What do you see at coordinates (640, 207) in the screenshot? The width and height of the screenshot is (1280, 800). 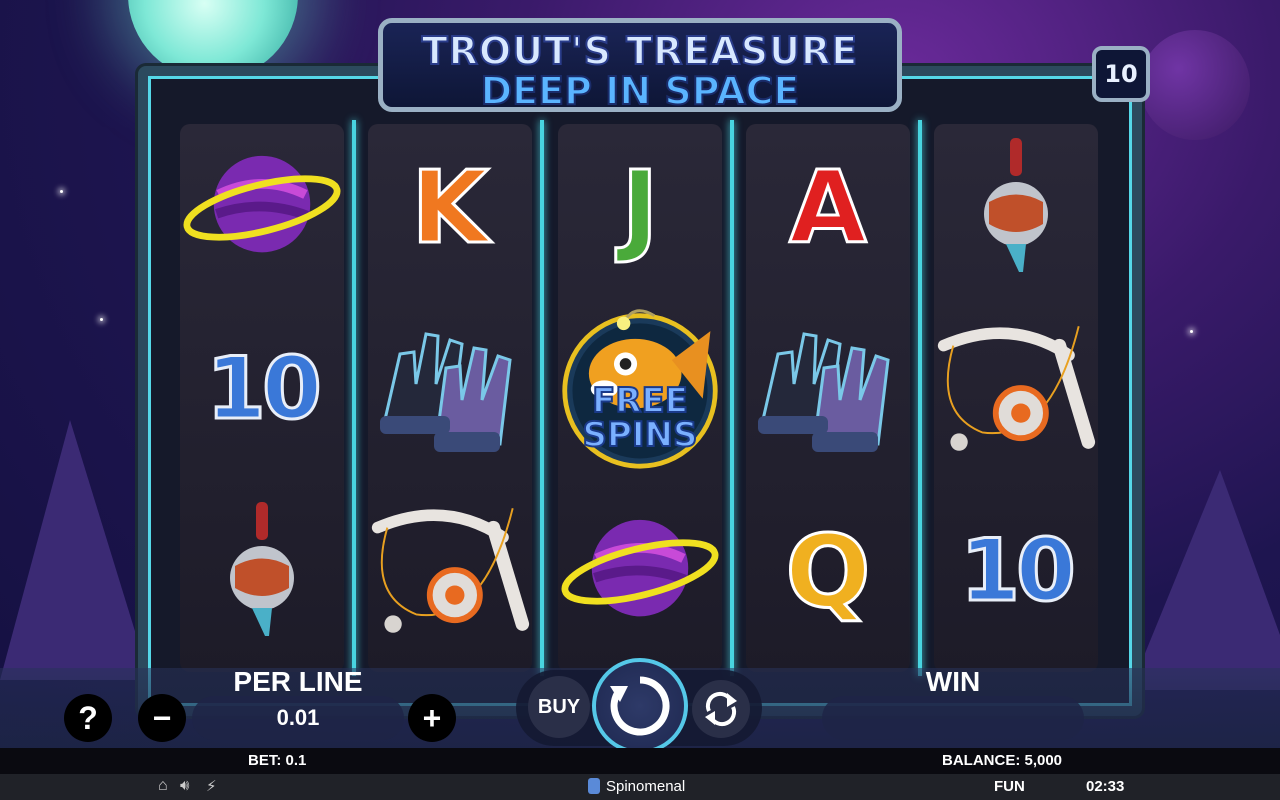 I see `symbol-j: J` at bounding box center [640, 207].